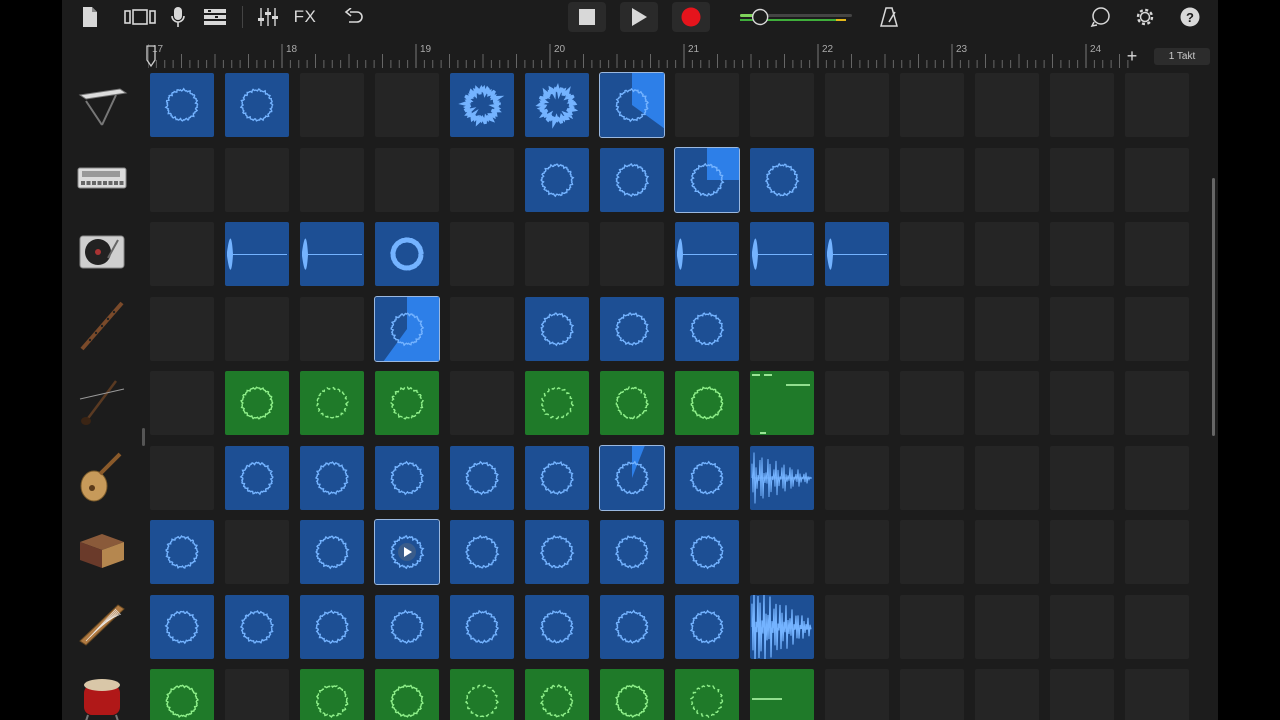 This screenshot has width=1280, height=720. What do you see at coordinates (640, 56) in the screenshot?
I see `timeline-ruler: 17 18 19 20 21 22 23 24` at bounding box center [640, 56].